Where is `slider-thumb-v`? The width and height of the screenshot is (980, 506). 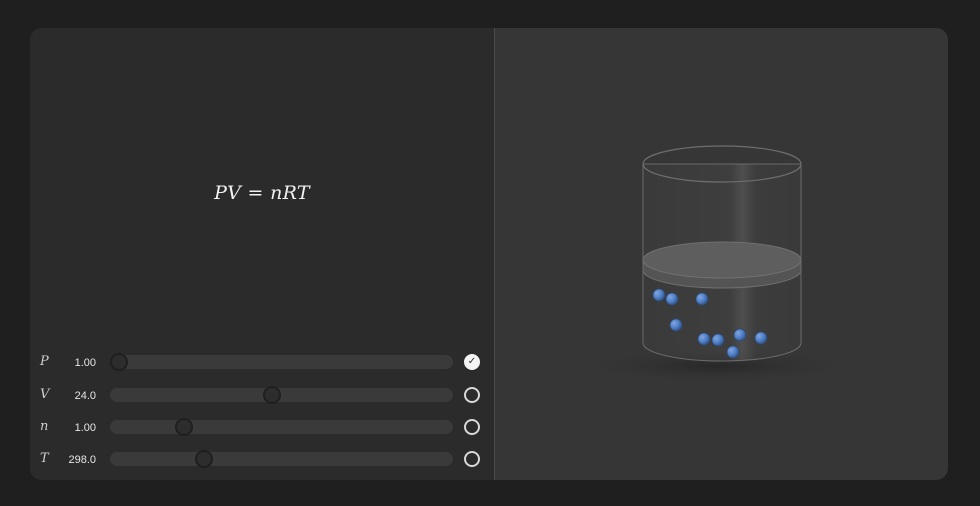 slider-thumb-v is located at coordinates (272, 395).